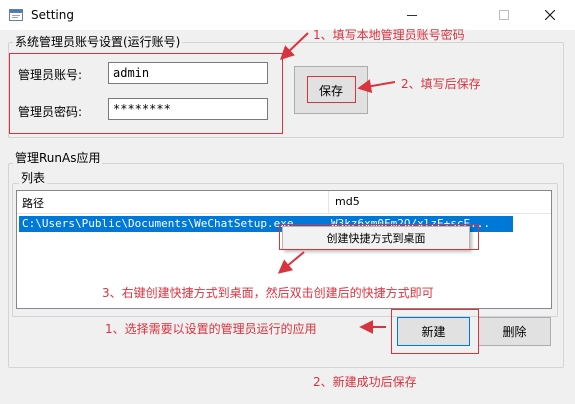  What do you see at coordinates (328, 202) in the screenshot?
I see `column-separator` at bounding box center [328, 202].